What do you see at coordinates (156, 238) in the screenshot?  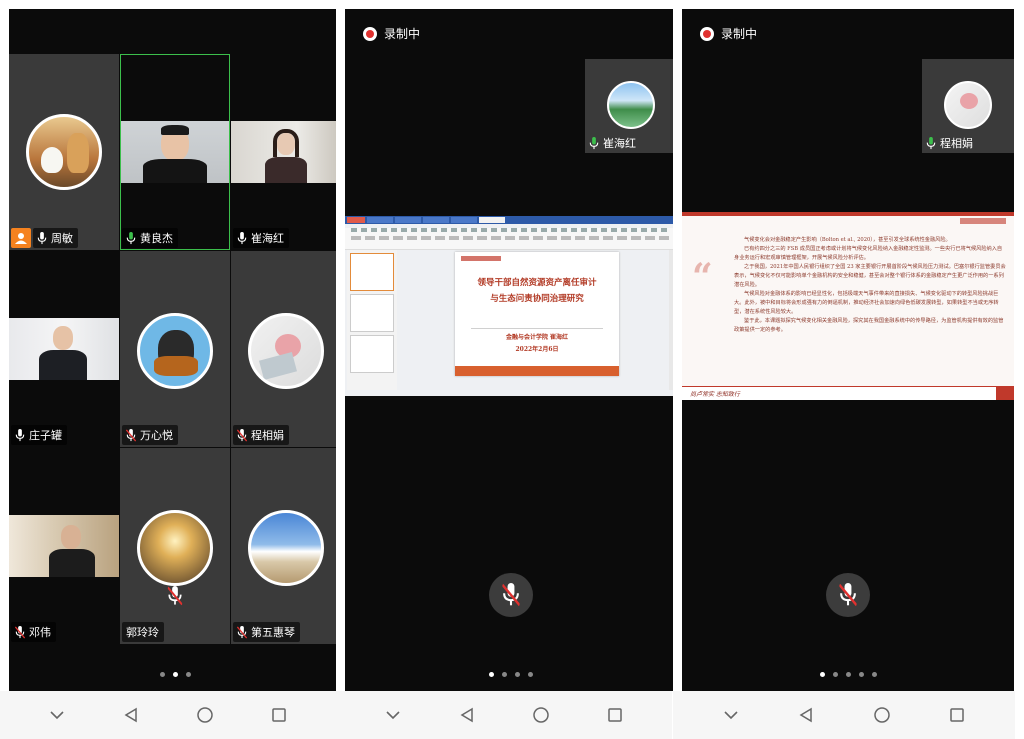 I see `participant-name: 黄良杰` at bounding box center [156, 238].